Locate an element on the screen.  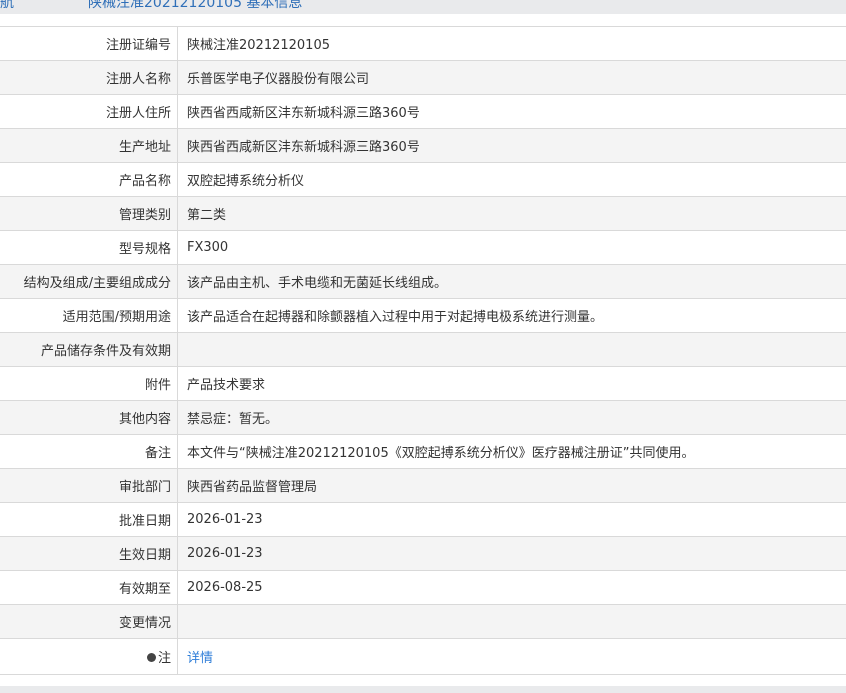
field-value: 禁忌症：暂无。 is located at coordinates (511, 417).